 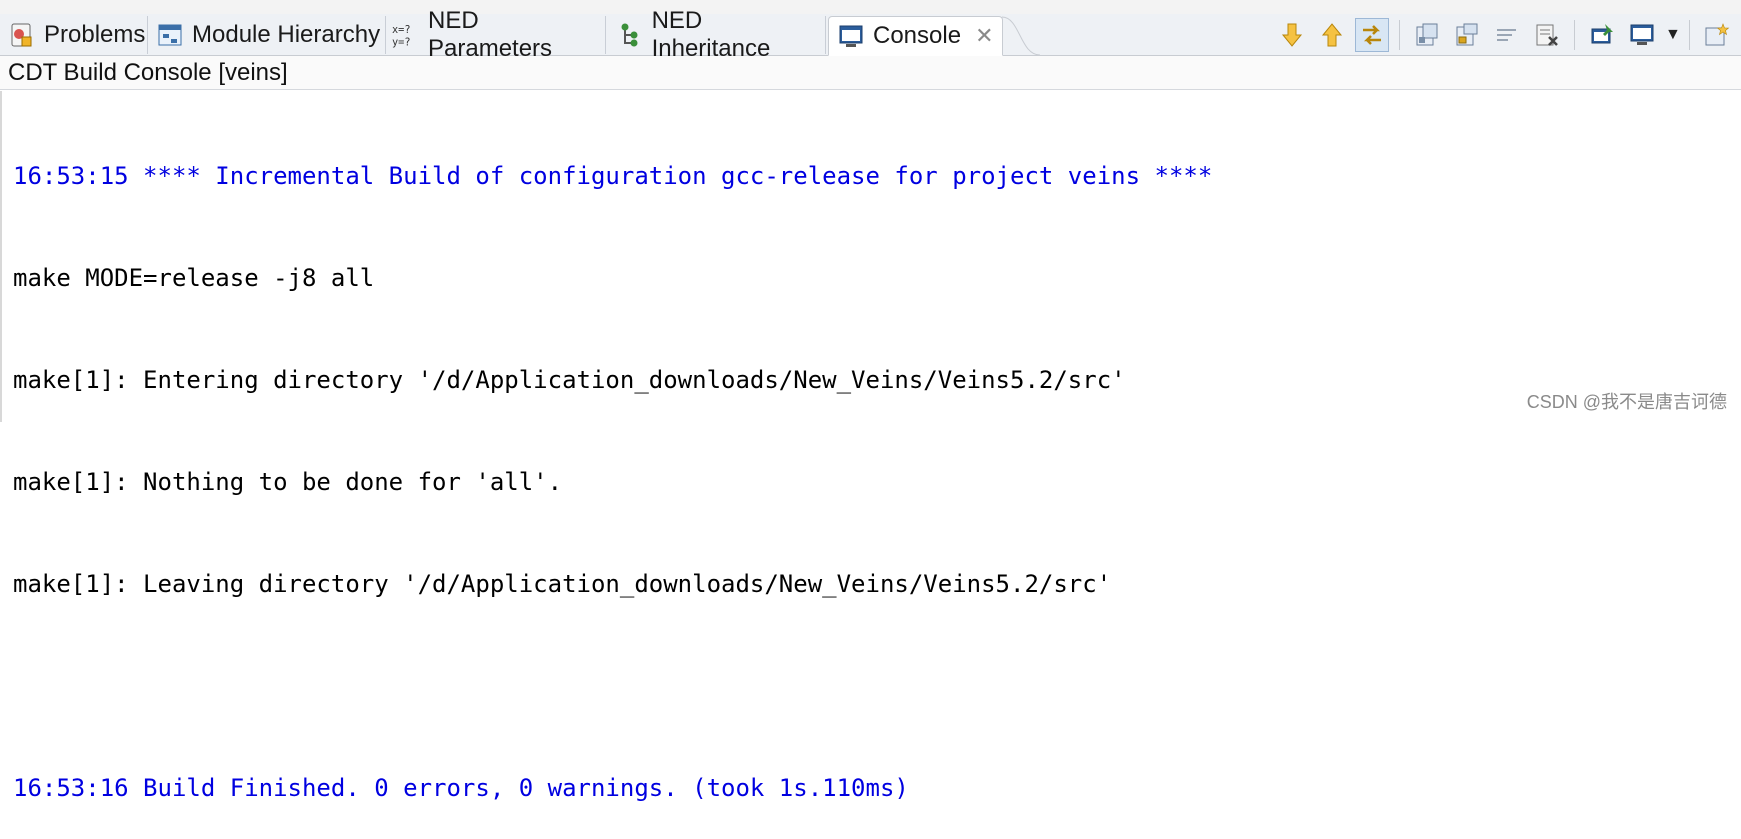 What do you see at coordinates (1642, 35) in the screenshot?
I see `display-console-icon` at bounding box center [1642, 35].